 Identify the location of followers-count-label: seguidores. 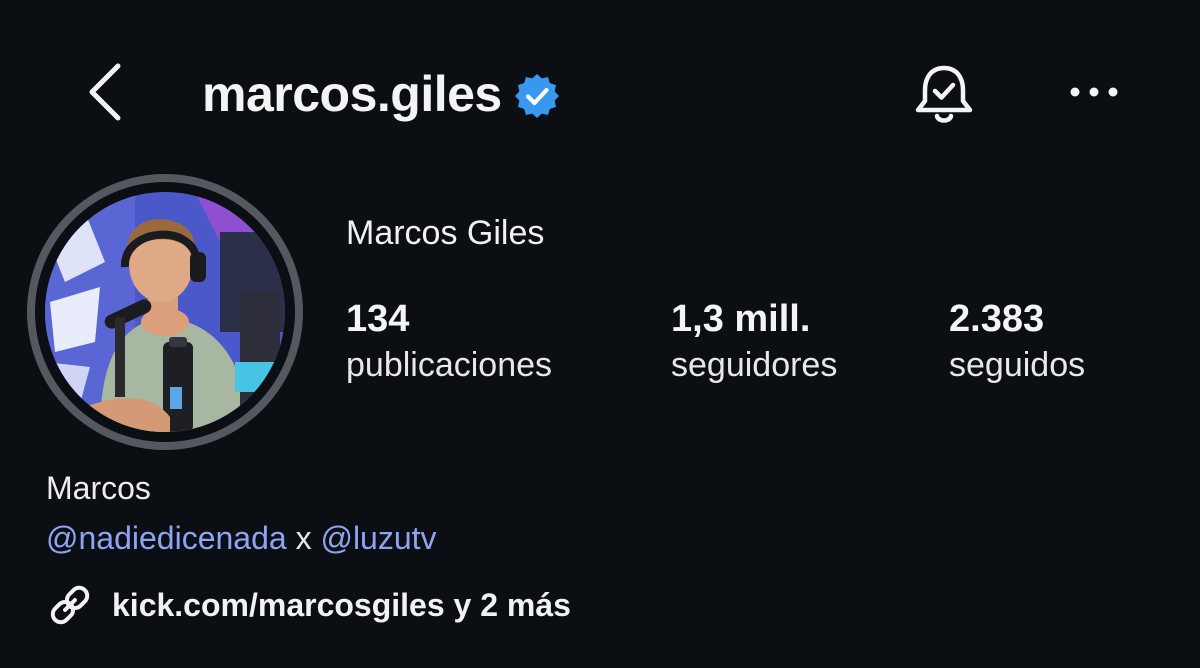
(754, 365).